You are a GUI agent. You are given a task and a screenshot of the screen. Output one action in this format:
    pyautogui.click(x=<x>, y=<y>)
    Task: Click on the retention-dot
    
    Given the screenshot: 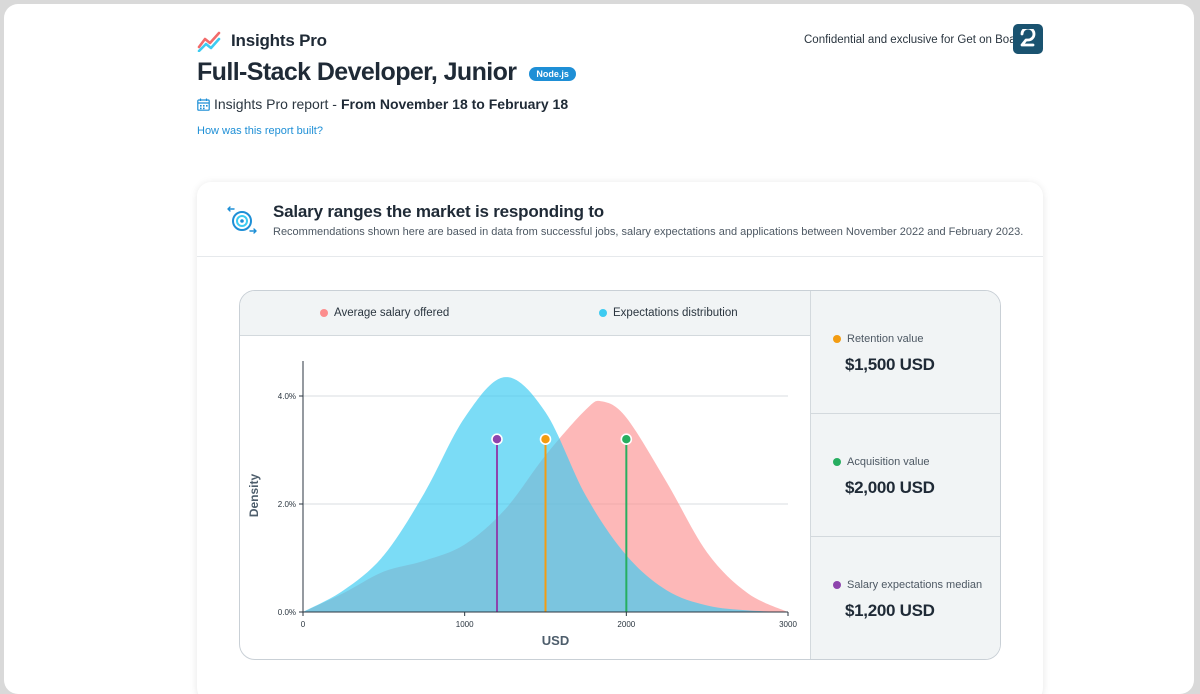 What is the action you would take?
    pyautogui.click(x=837, y=339)
    